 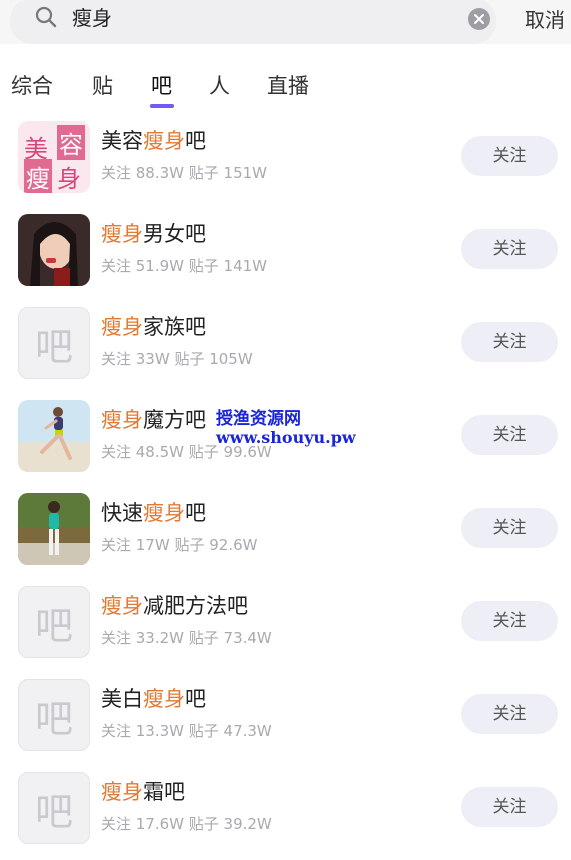 What do you see at coordinates (285, 627) in the screenshot?
I see `forum-row: 吧 瘦身减肥方法吧 关注 33.2W 贴子 73.4W 关注` at bounding box center [285, 627].